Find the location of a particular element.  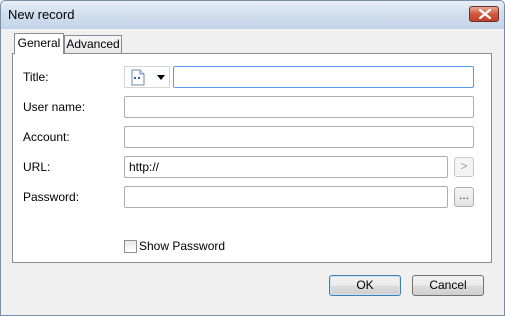

account-input is located at coordinates (299, 137).